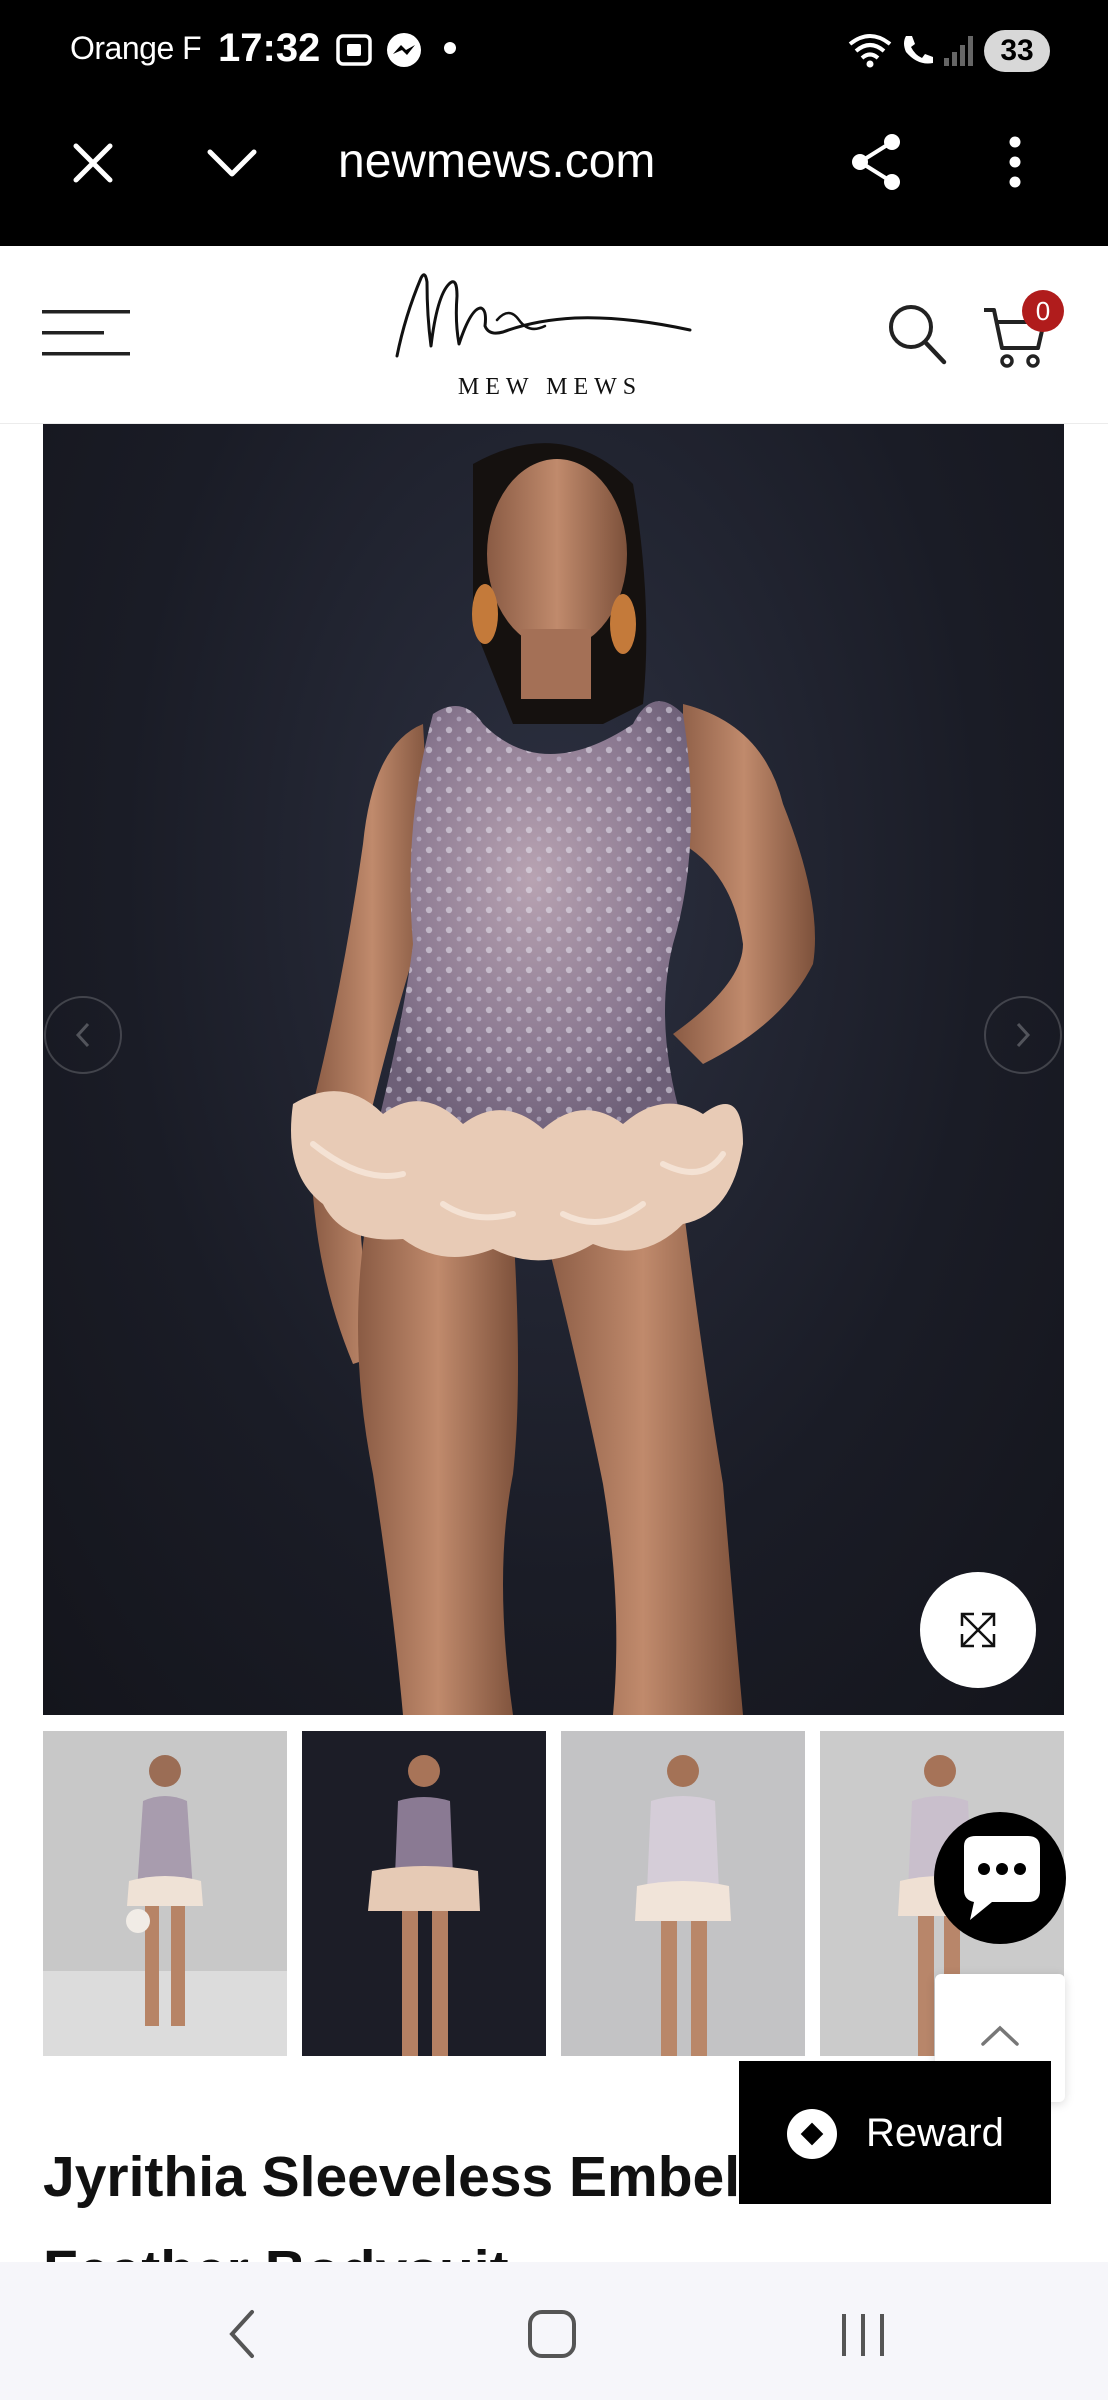 The width and height of the screenshot is (1108, 2400). I want to click on expand-image-button, so click(978, 1630).